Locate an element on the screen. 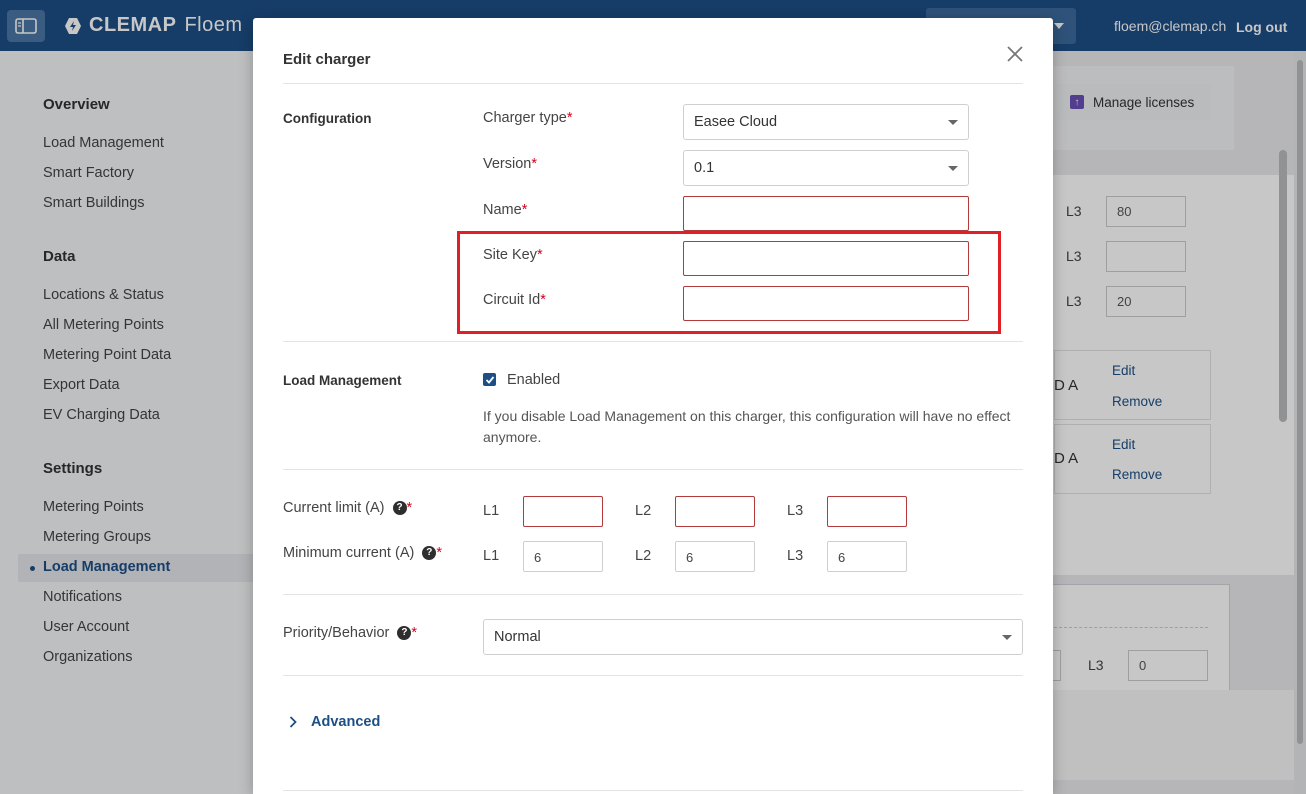 The height and width of the screenshot is (794, 1306). priority-value: Normal is located at coordinates (517, 637).